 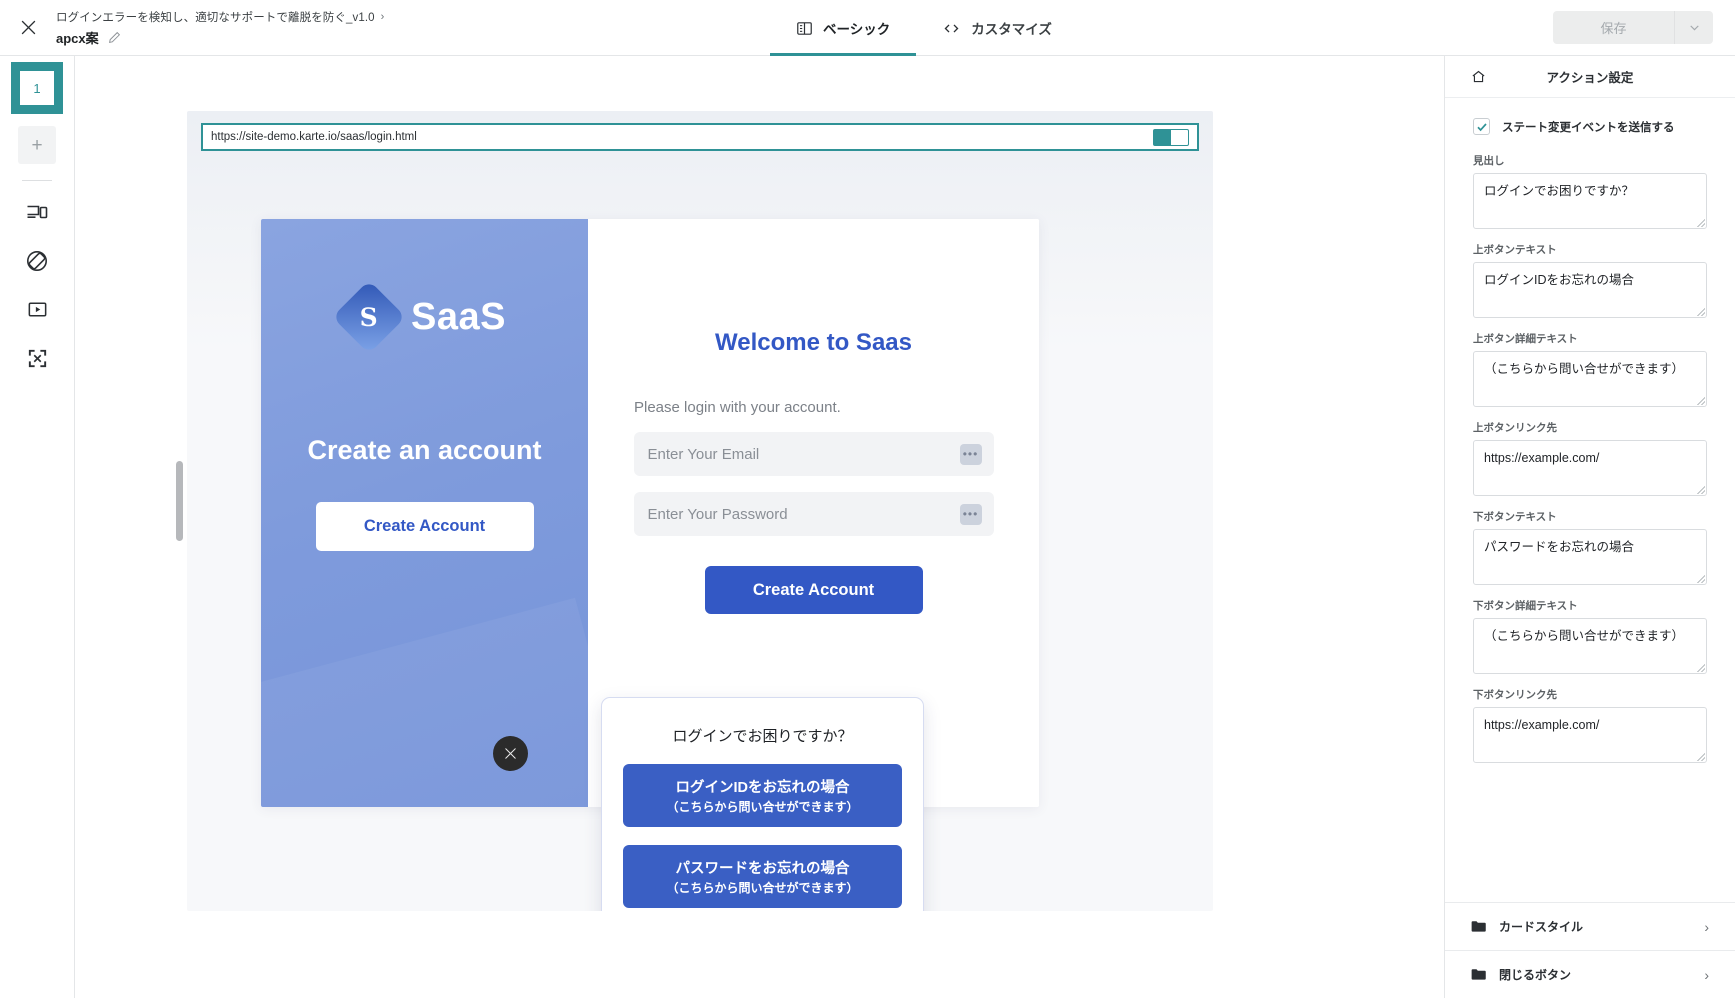 I want to click on field-label-bottom-button-link: 下ボタンリンク先, so click(x=1515, y=695).